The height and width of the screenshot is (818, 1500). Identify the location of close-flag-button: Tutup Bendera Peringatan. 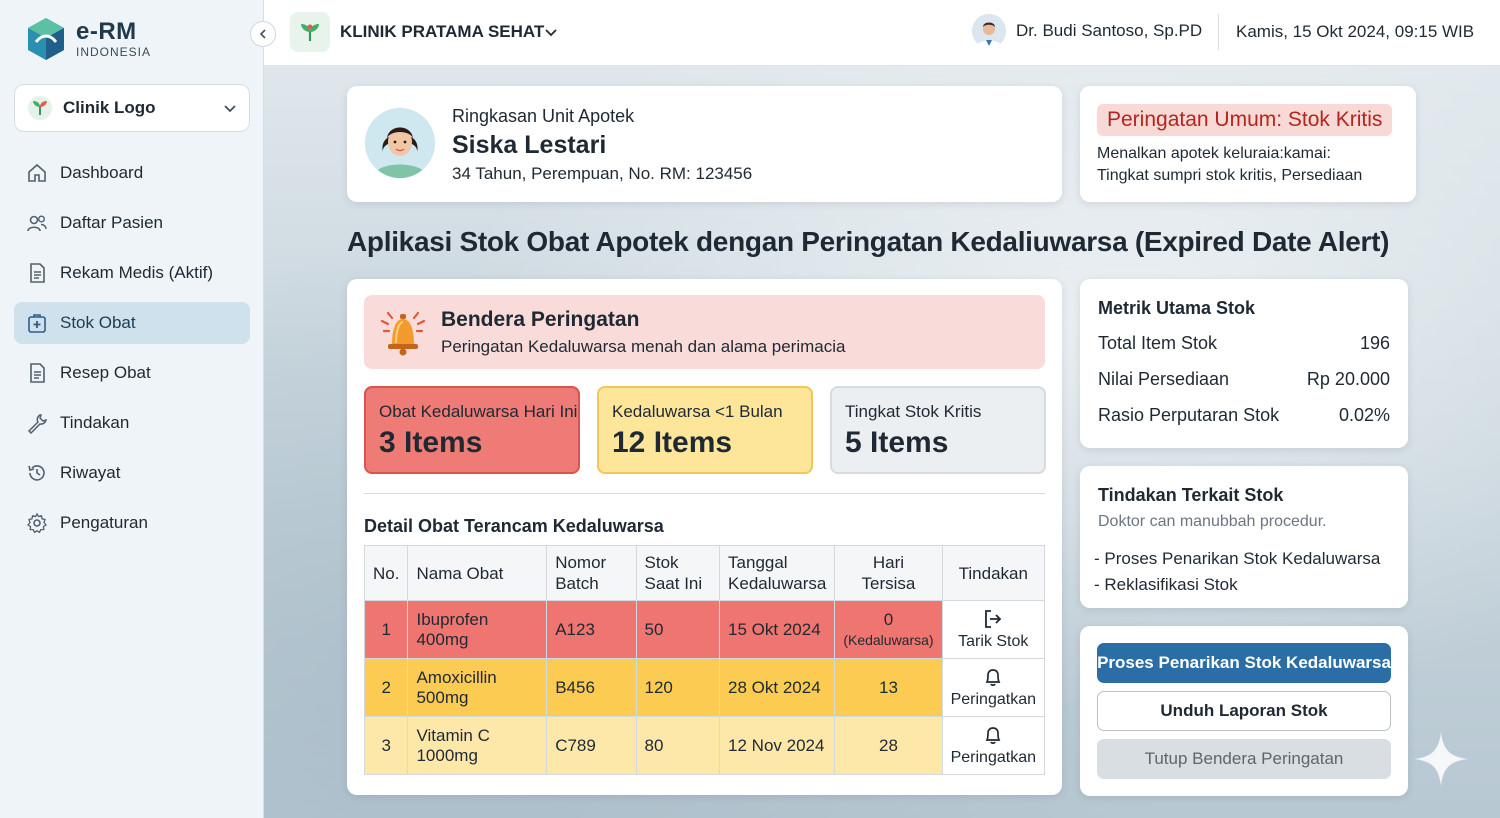
(1244, 759).